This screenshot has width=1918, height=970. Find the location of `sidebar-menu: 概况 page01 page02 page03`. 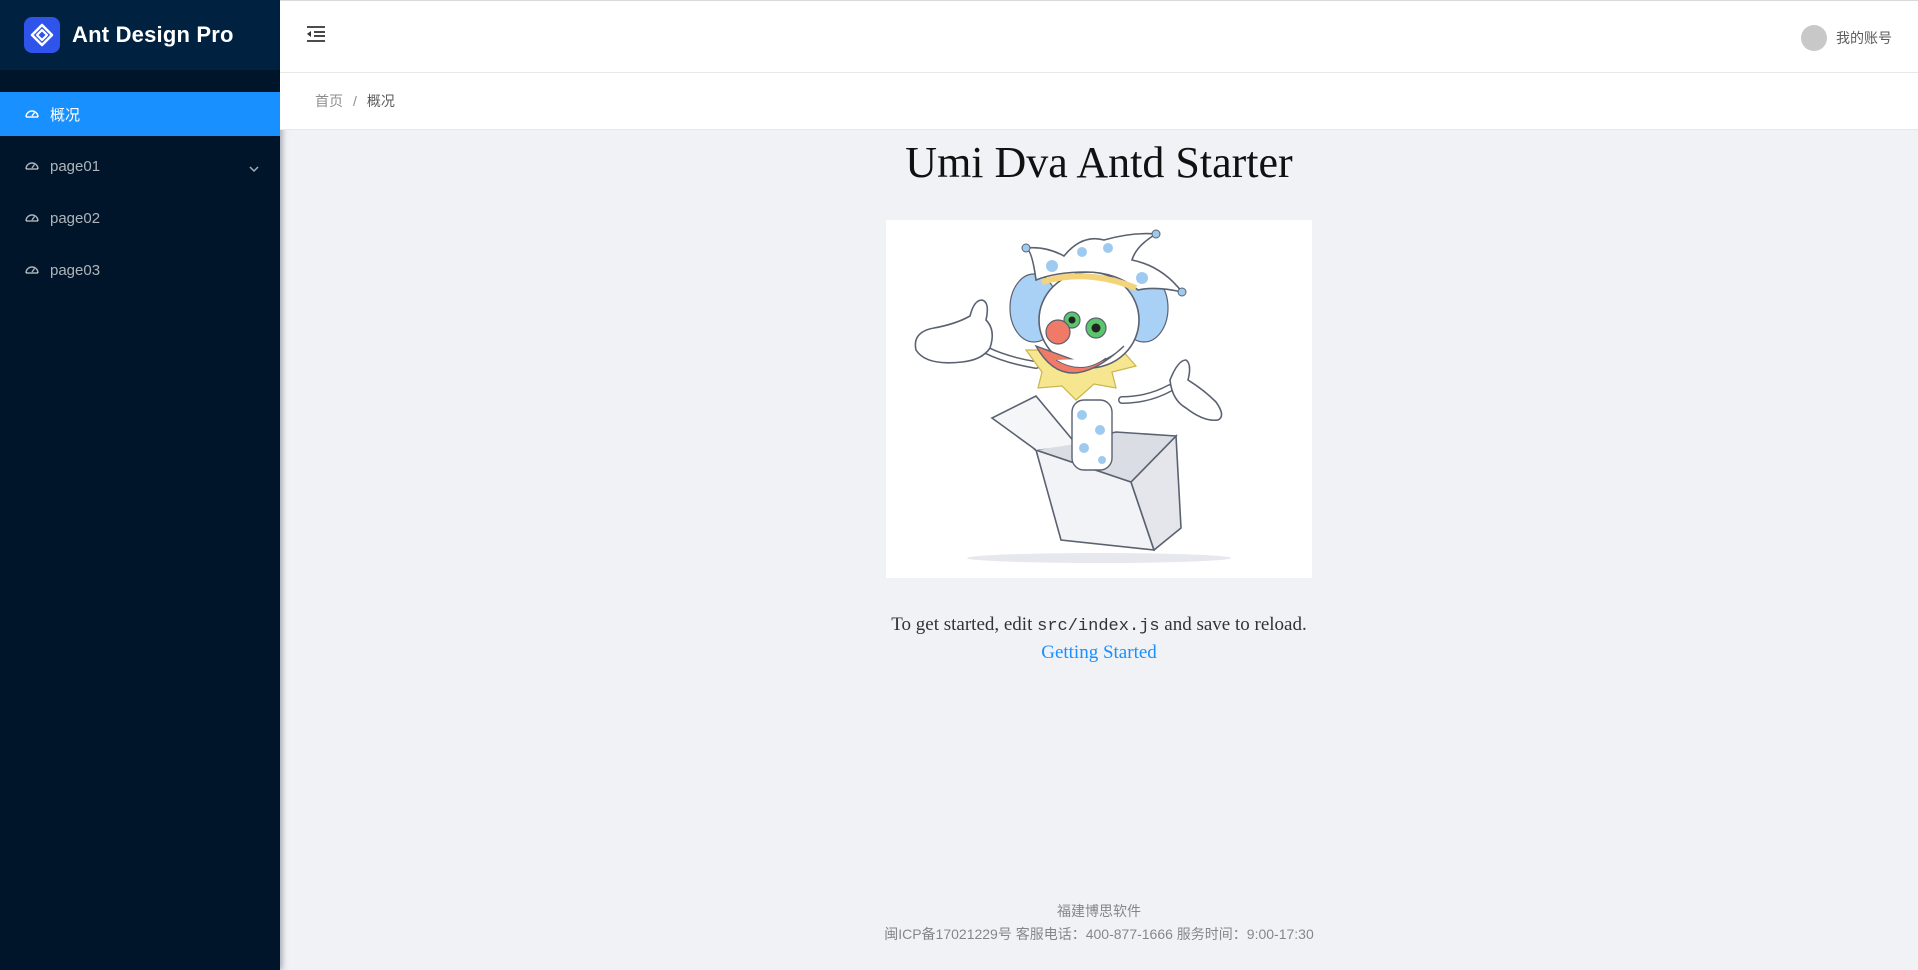

sidebar-menu: 概况 page01 page02 page03 is located at coordinates (140, 192).